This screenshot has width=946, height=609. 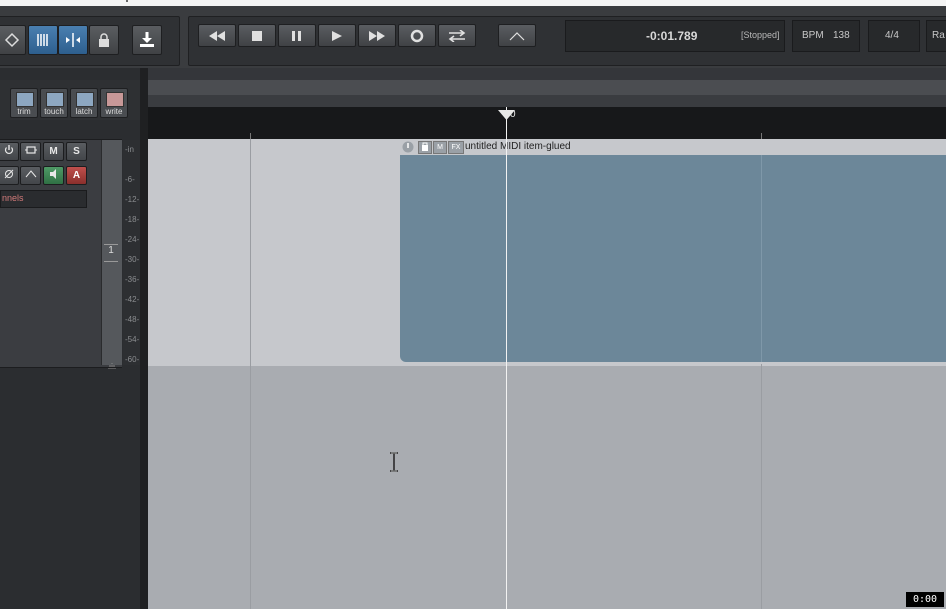 What do you see at coordinates (144, 338) in the screenshot?
I see `panel-divider` at bounding box center [144, 338].